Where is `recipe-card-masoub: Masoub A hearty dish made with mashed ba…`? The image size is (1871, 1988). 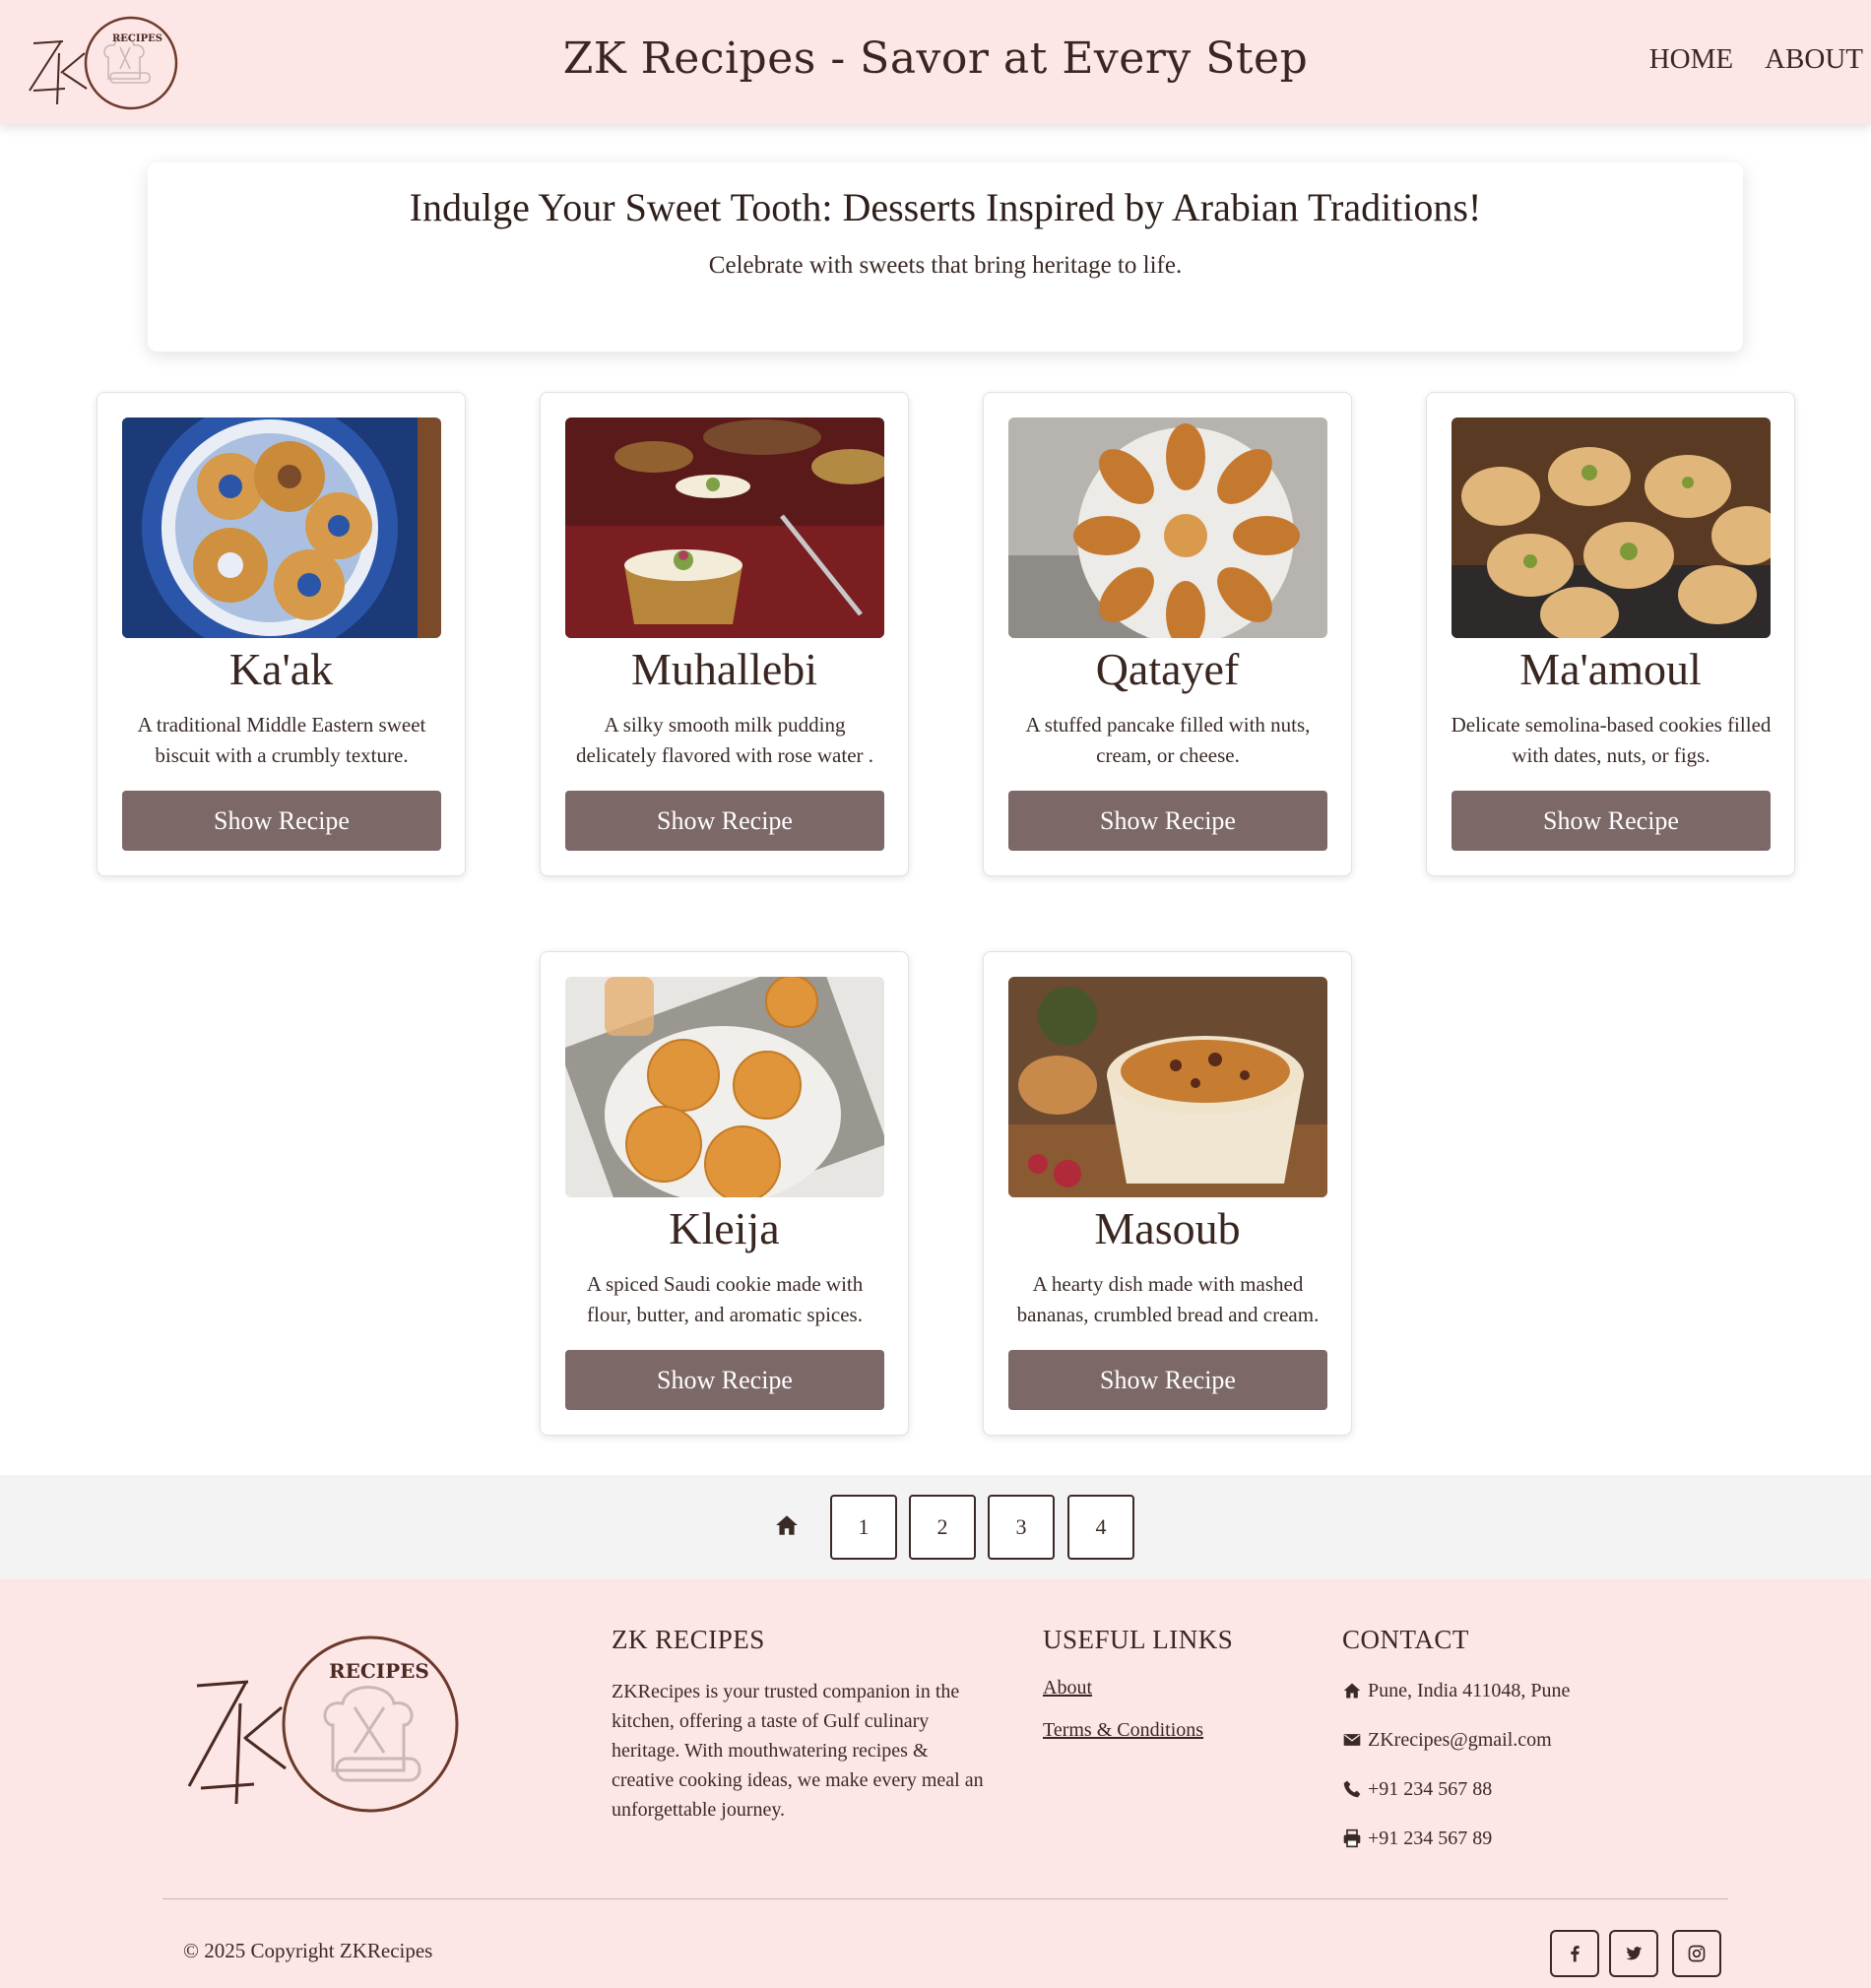
recipe-card-masoub: Masoub A hearty dish made with mashed ba… is located at coordinates (1167, 1193).